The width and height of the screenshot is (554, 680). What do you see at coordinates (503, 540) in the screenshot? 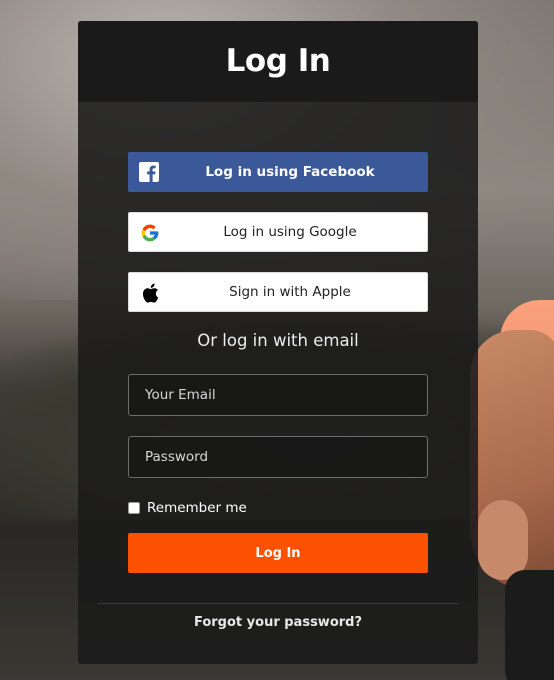
I see `runner-hand` at bounding box center [503, 540].